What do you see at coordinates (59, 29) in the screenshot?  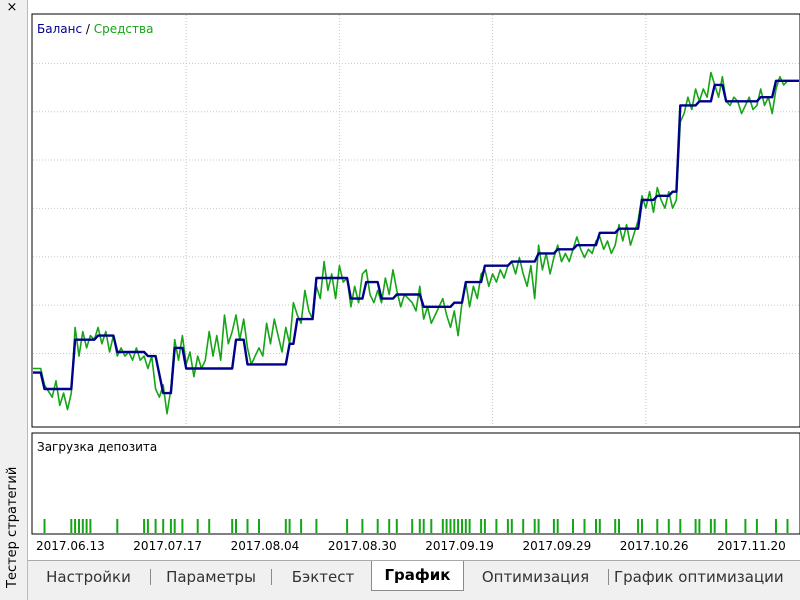 I see `legend-balance: Баланс` at bounding box center [59, 29].